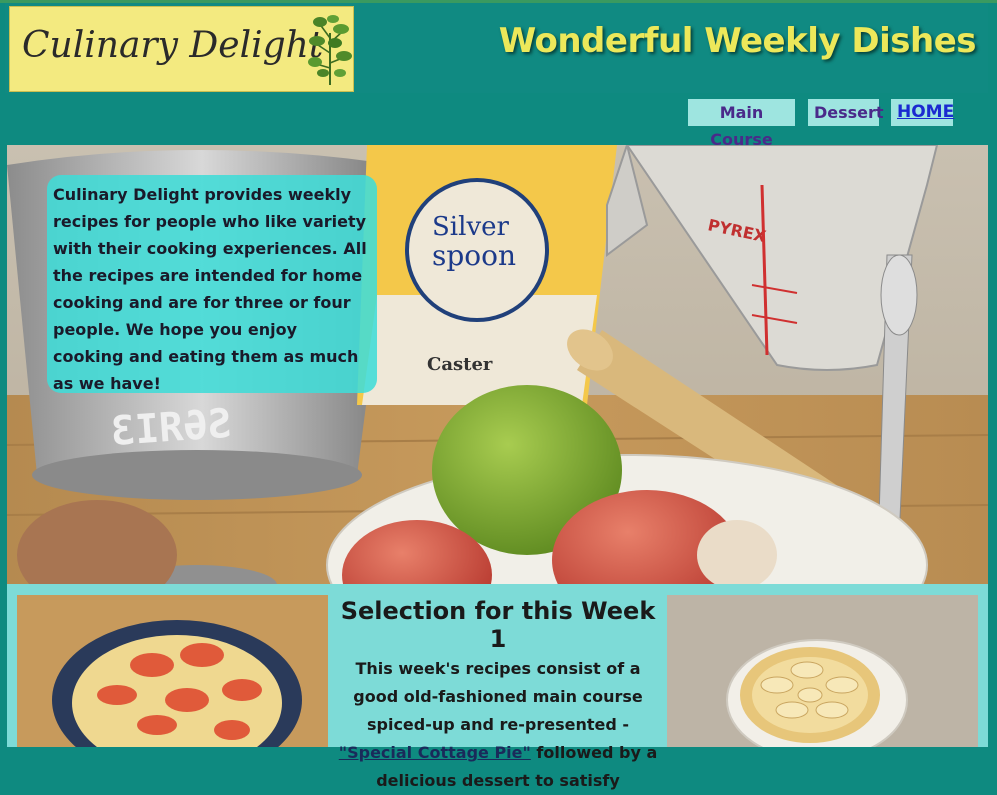 The image size is (997, 795). Describe the element at coordinates (741, 124) in the screenshot. I see `nav-main-course: Main Course` at that location.